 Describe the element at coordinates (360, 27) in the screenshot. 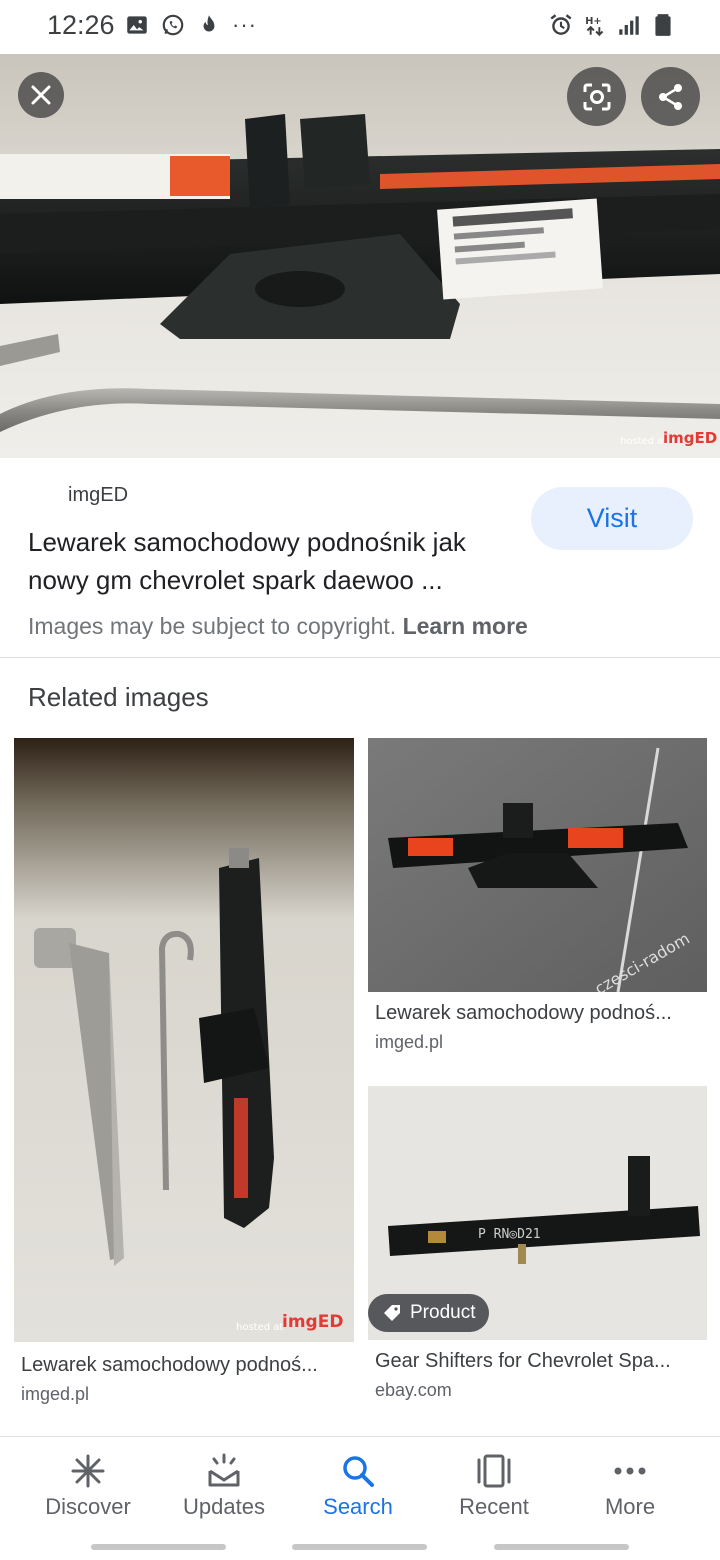

I see `status-bar: 12:26 ··· H+` at that location.